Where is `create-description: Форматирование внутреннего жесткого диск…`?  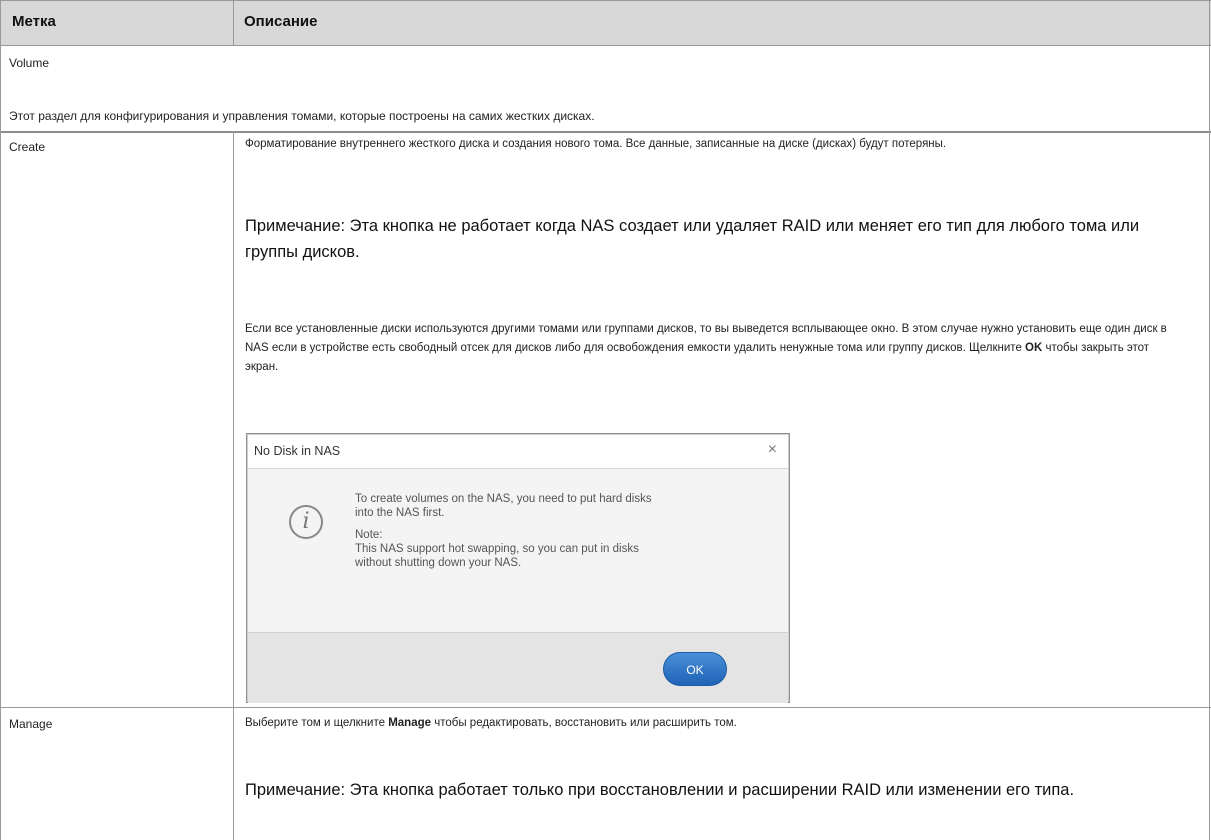 create-description: Форматирование внутреннего жесткого диск… is located at coordinates (596, 144).